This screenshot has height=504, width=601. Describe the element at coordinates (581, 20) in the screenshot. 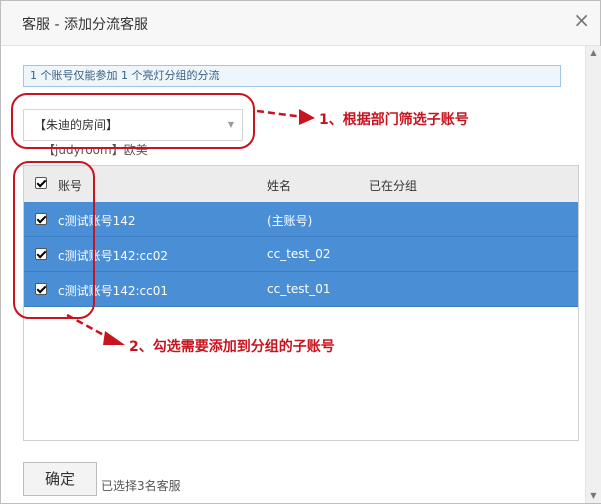

I see `close-icon: ×` at that location.